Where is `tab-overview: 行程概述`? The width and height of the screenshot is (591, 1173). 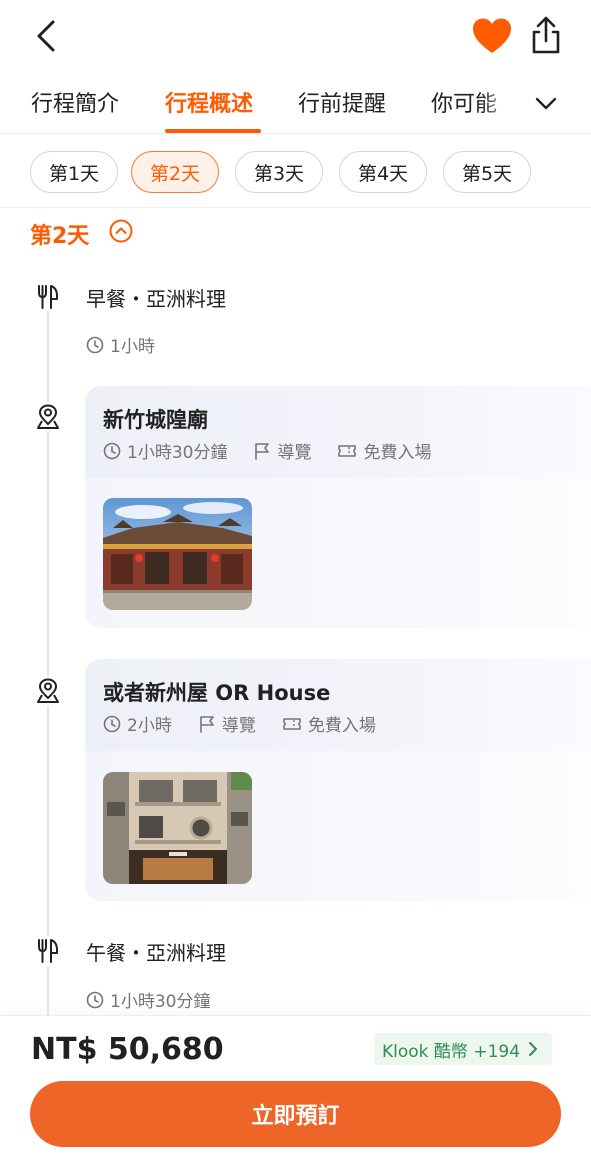
tab-overview: 行程概述 is located at coordinates (209, 102).